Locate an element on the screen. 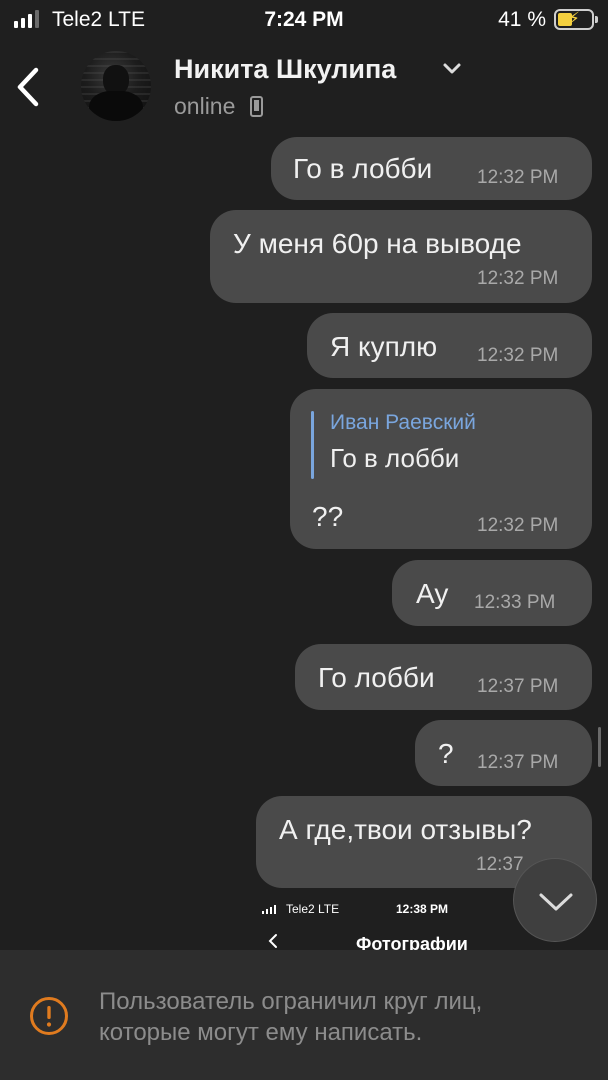  chat-header: Никита Шкулипа online is located at coordinates (304, 87).